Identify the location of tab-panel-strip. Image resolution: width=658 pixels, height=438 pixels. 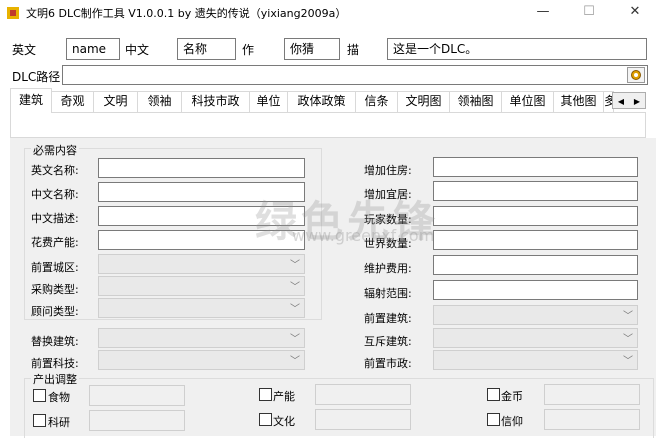
(328, 125).